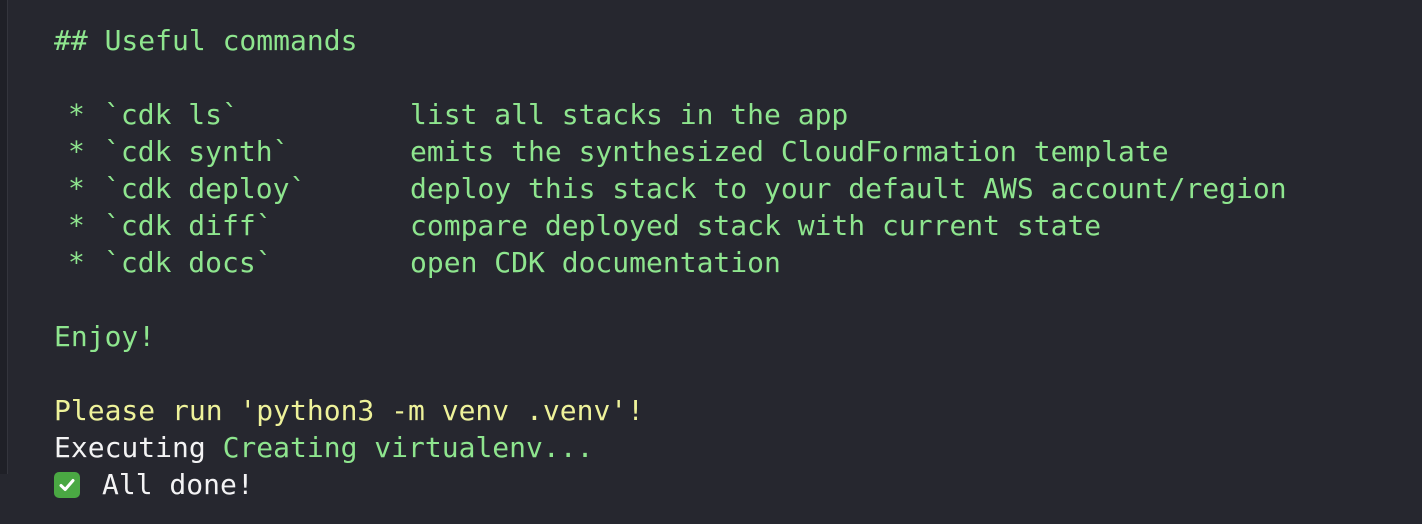  I want to click on command-name: `cdk docs`, so click(188, 262).